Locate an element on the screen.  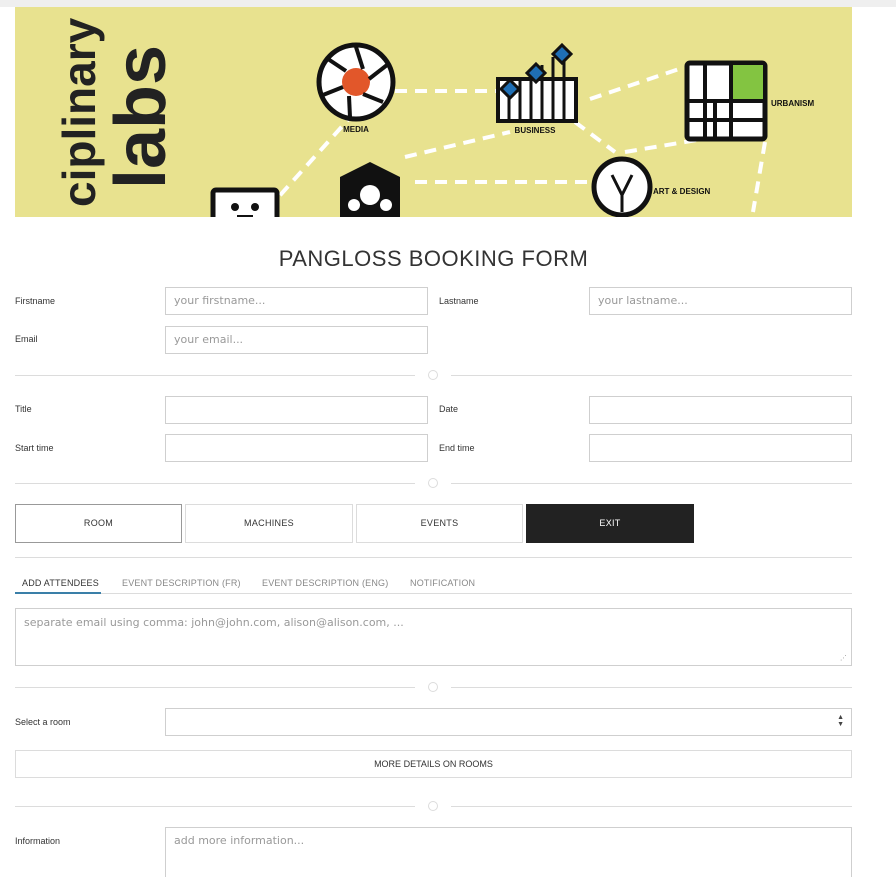
tab-event-description-fr: EVENT DESCRIPTION (FR) is located at coordinates (181, 583).